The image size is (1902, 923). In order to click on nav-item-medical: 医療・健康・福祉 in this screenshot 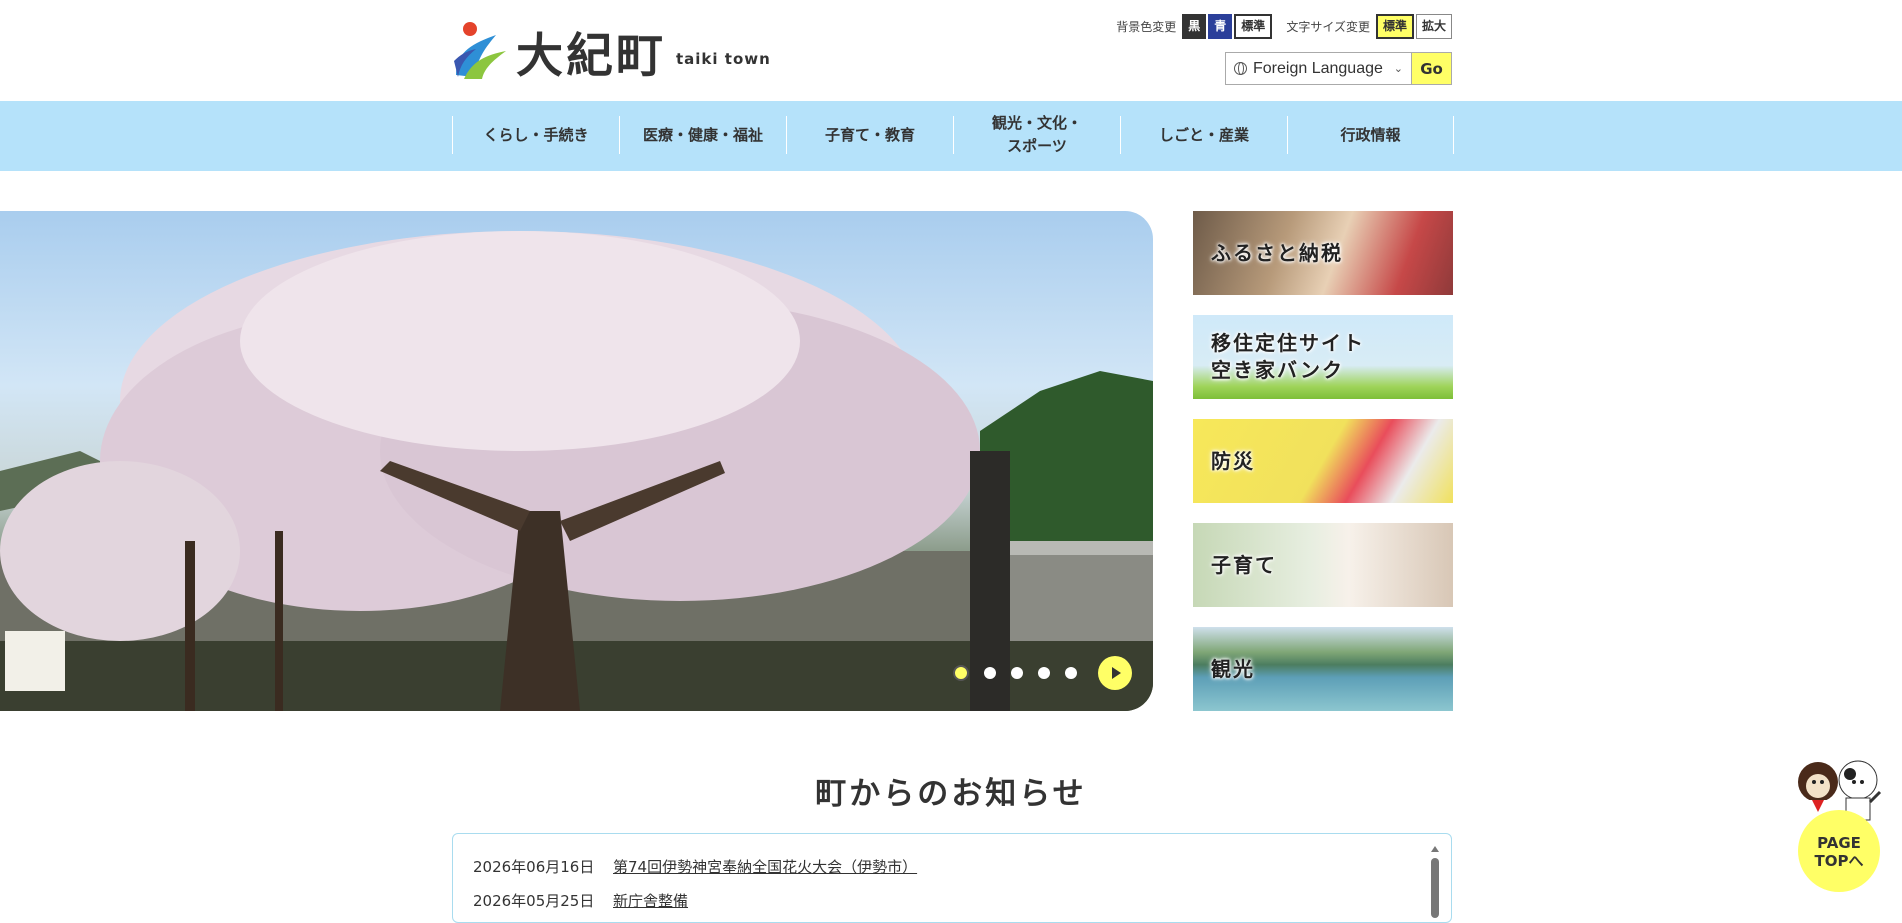, I will do `click(702, 135)`.